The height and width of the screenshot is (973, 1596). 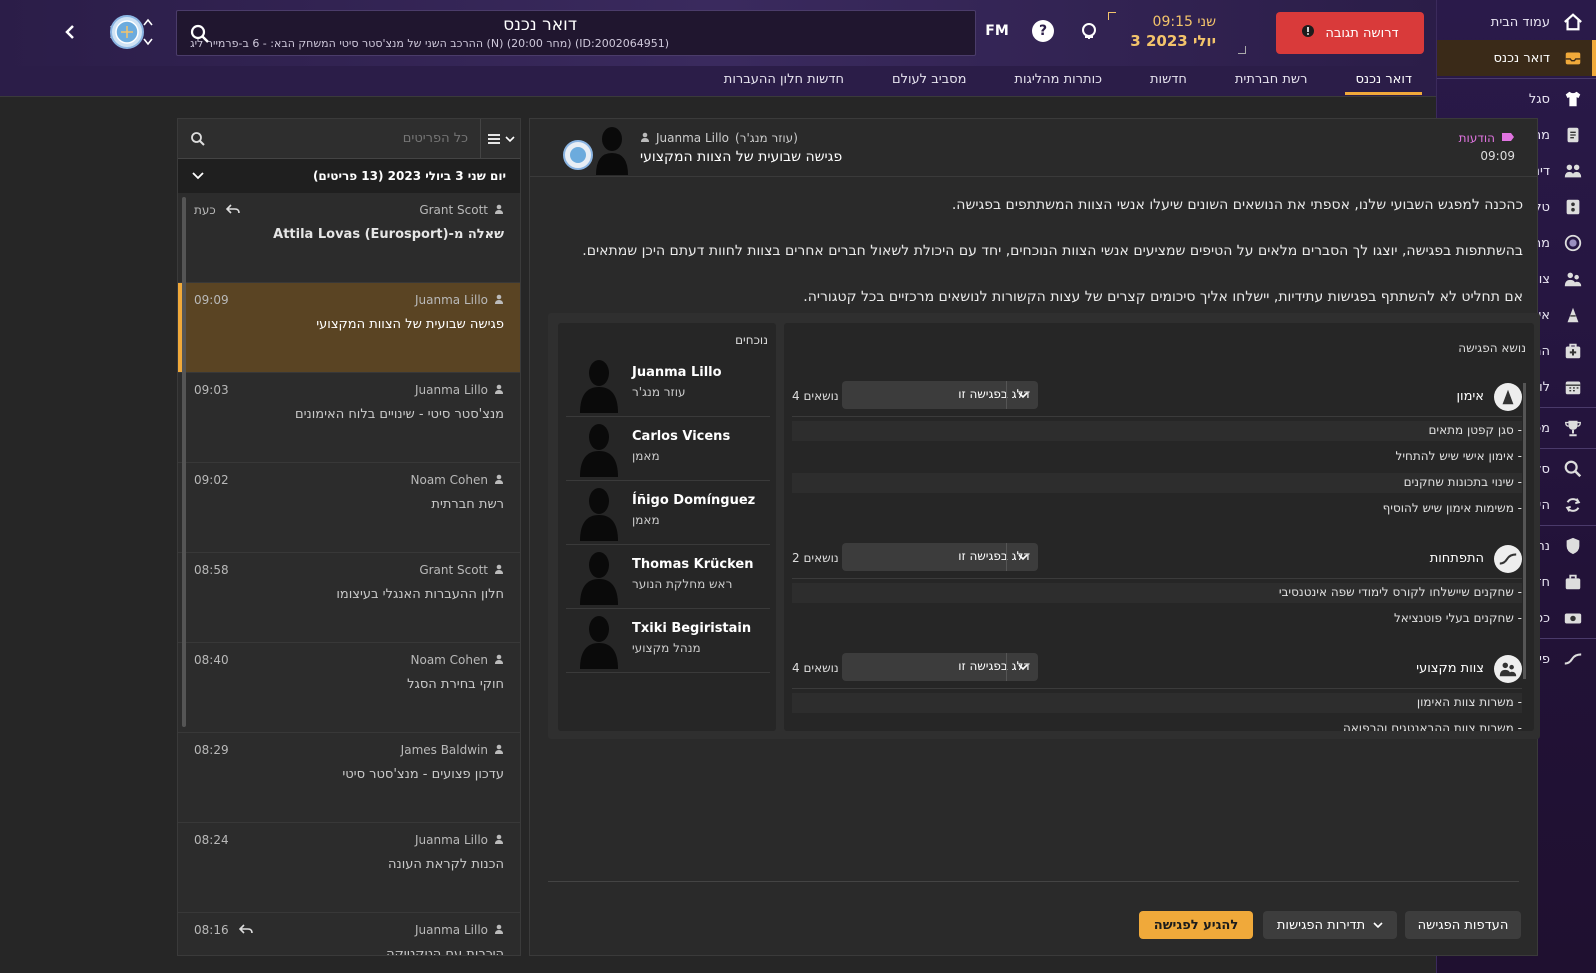 I want to click on topic-subitem: משרות צוות ההבאנטגים והרפואה -, so click(x=1157, y=725).